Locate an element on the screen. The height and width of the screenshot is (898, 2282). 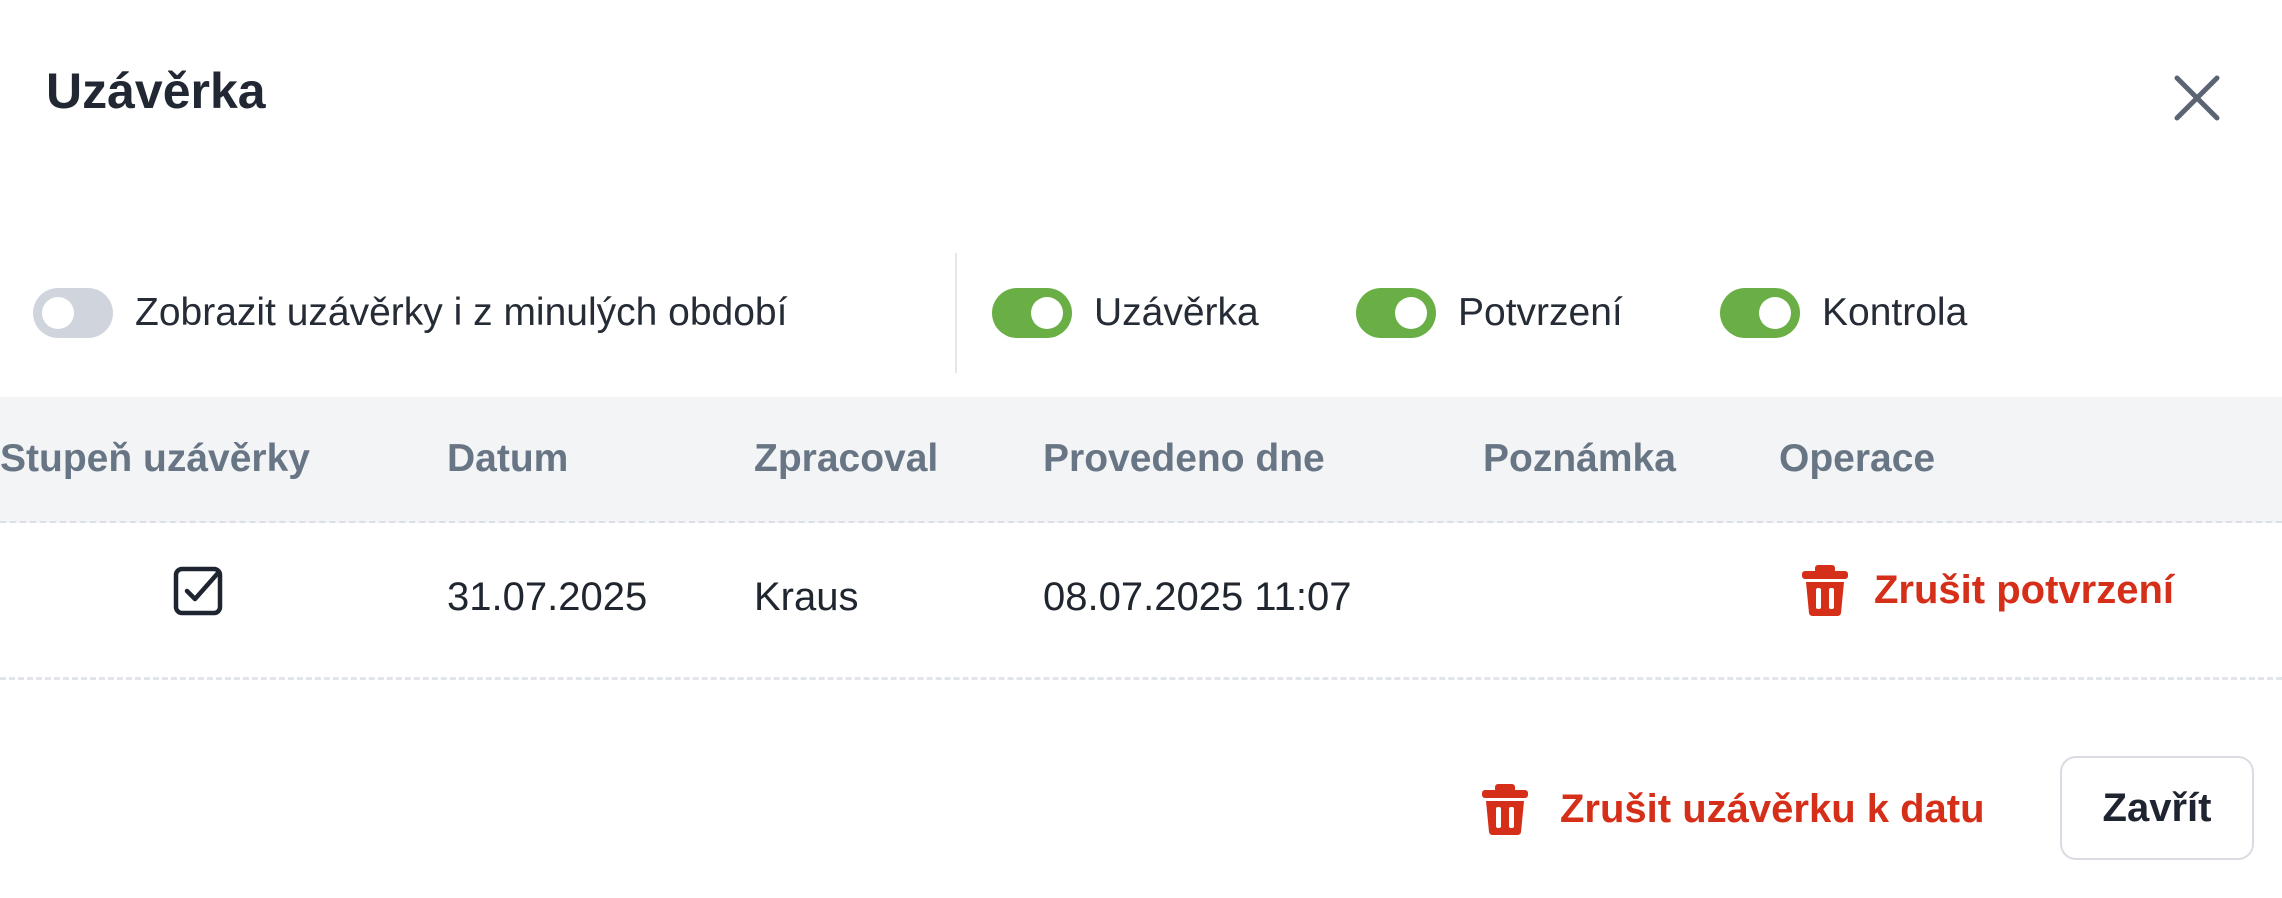
cancel-closing-to-date-button: Zrušit uzávěrku k datu is located at coordinates (1732, 809).